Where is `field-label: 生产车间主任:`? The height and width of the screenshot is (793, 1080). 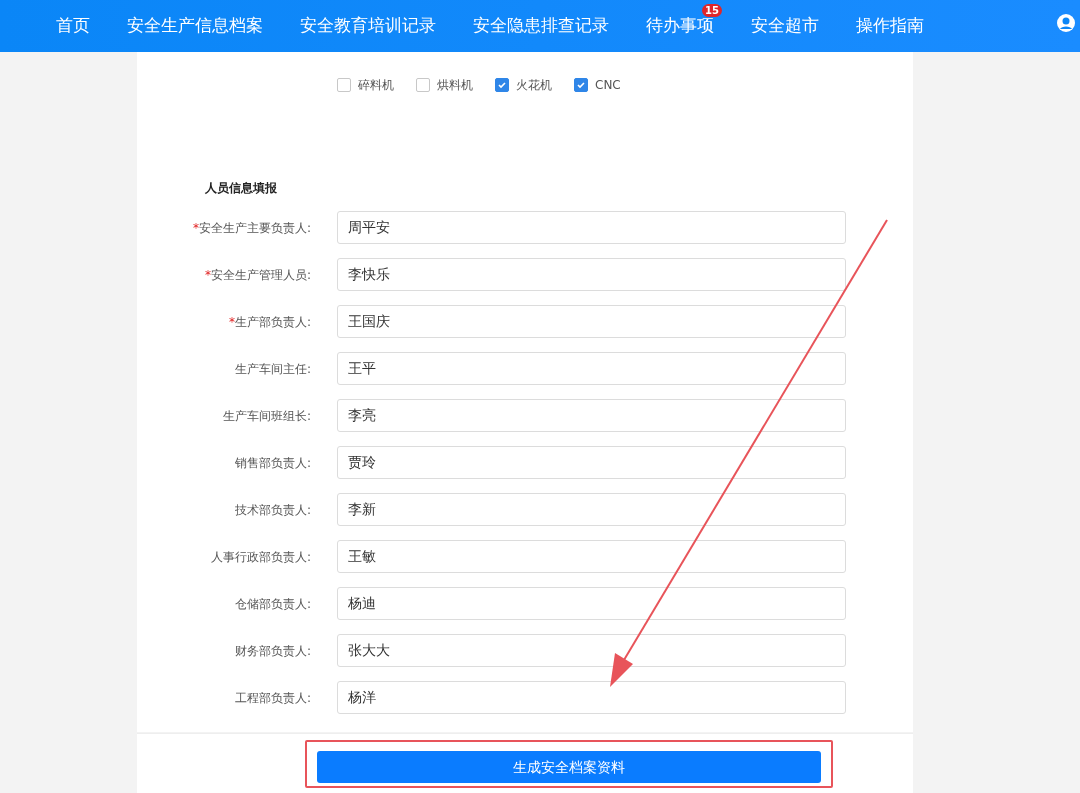
field-label: 生产车间主任: is located at coordinates (272, 368).